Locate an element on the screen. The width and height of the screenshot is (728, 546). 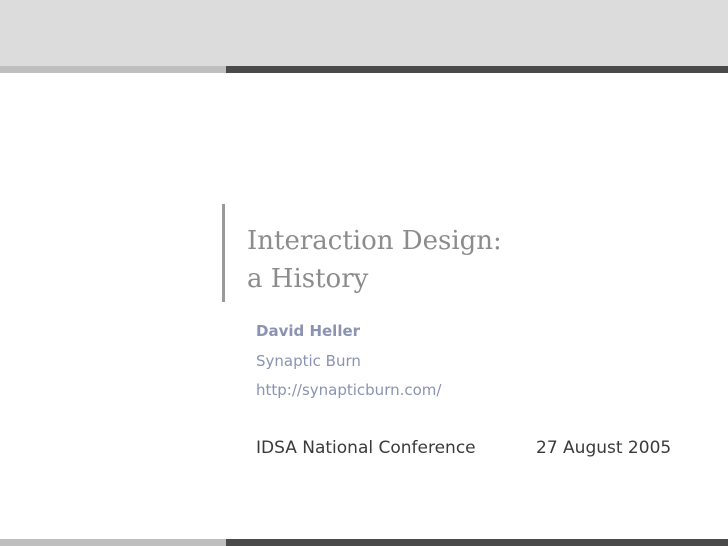
website-link: http://synapticburn.com/ is located at coordinates (348, 390).